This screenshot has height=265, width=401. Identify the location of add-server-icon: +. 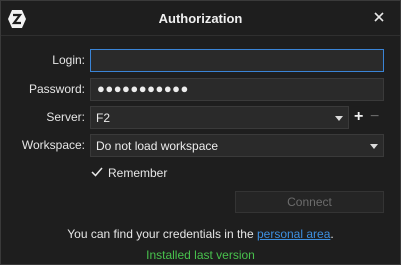
(360, 117).